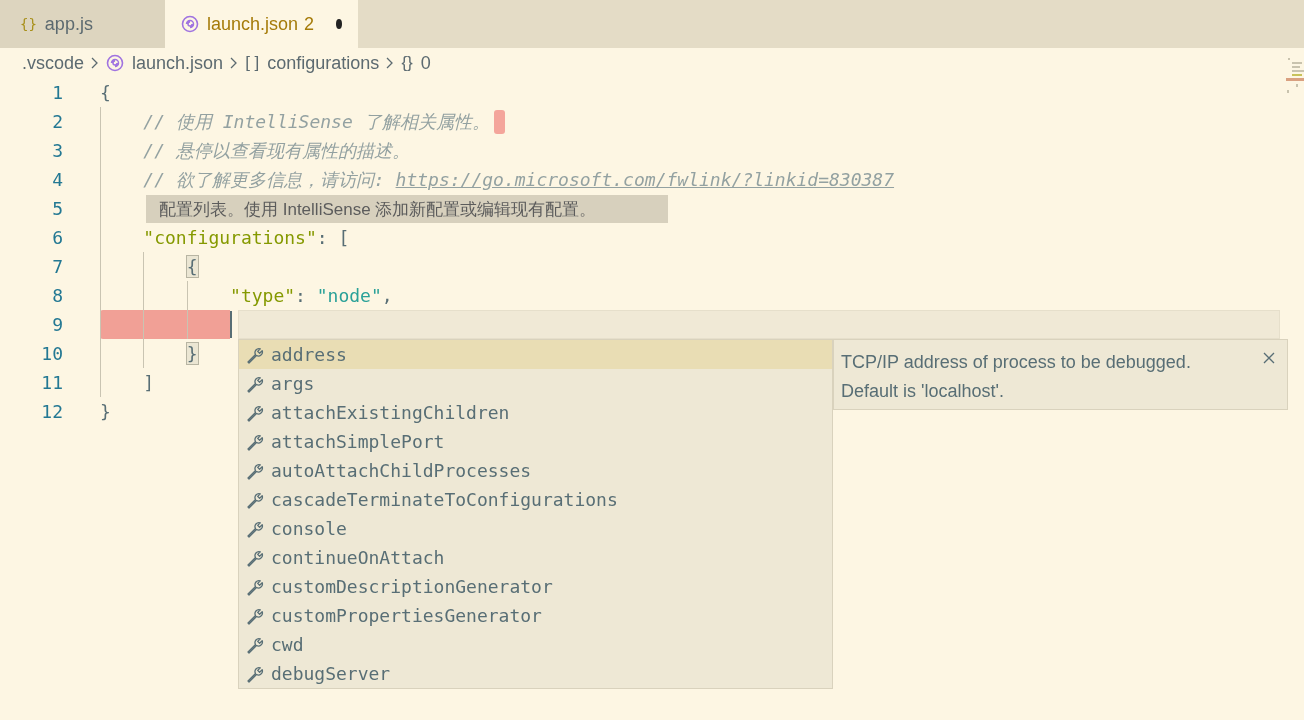 The height and width of the screenshot is (720, 1304). I want to click on code-text: // 使用 IntelliSense 了解相关属性。, so click(316, 121).